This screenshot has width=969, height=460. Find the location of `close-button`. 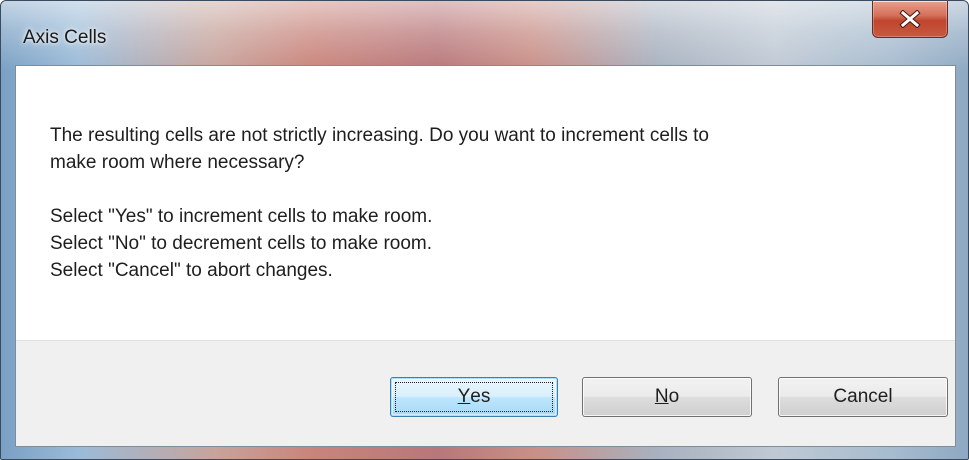

close-button is located at coordinates (910, 19).